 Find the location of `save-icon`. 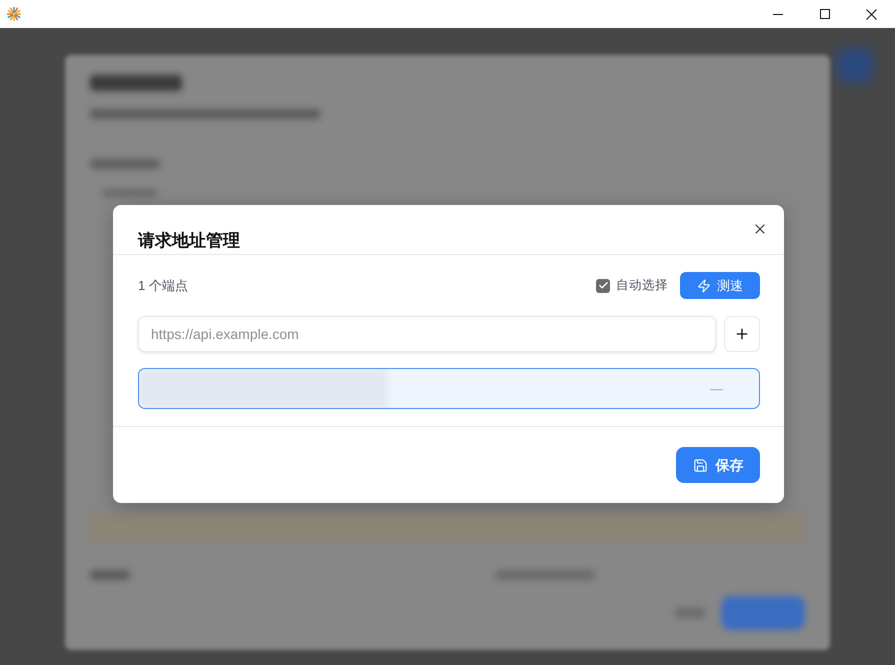

save-icon is located at coordinates (700, 465).